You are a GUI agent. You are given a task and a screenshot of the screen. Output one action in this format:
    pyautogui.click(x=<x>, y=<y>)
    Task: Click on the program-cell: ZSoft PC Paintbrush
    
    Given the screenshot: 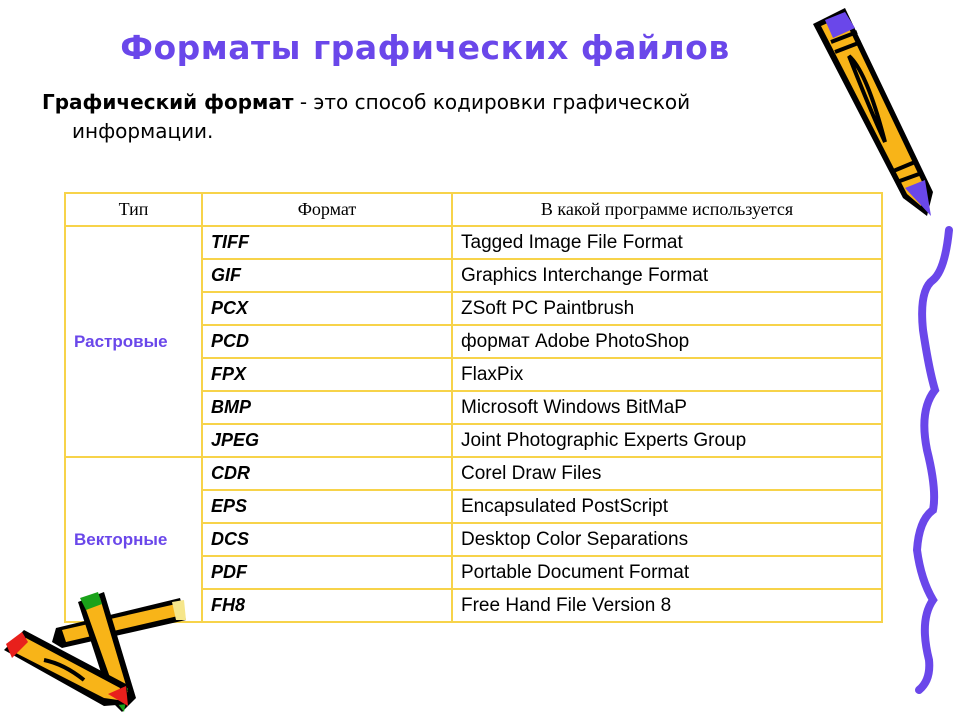 What is the action you would take?
    pyautogui.click(x=667, y=308)
    